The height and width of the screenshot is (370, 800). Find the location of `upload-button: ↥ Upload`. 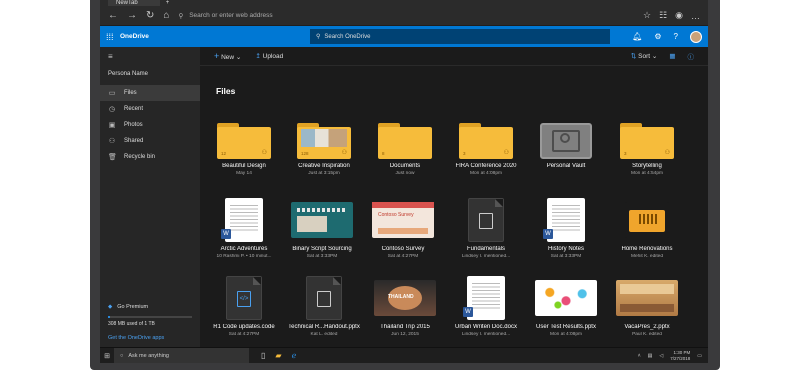

upload-button: ↥ Upload is located at coordinates (269, 56).